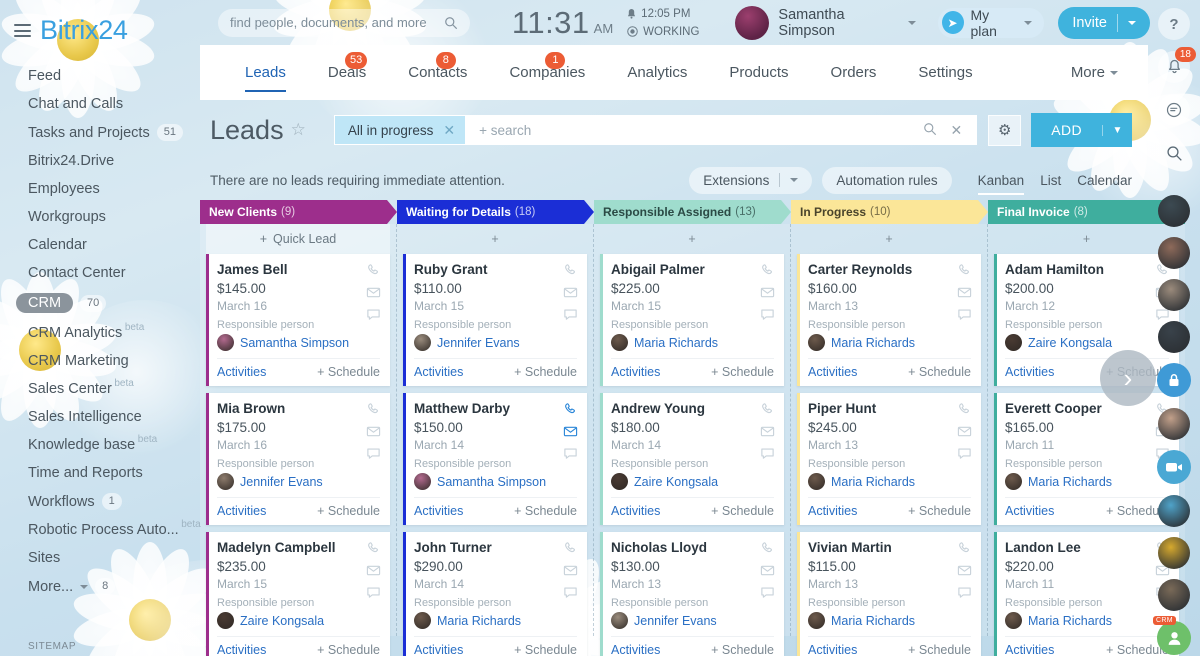  What do you see at coordinates (495, 212) in the screenshot?
I see `kanban-column-header: Waiting for Details (18)` at bounding box center [495, 212].